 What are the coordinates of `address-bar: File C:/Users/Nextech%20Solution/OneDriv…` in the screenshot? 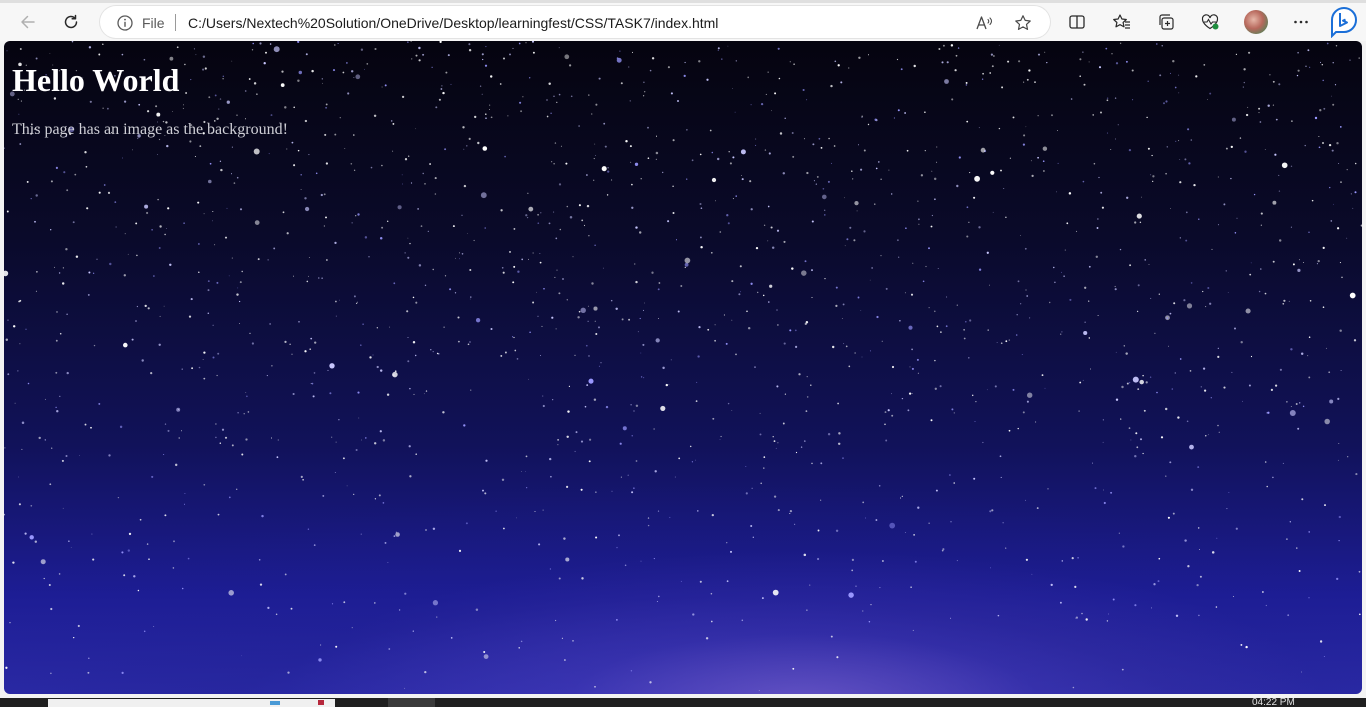 It's located at (575, 22).